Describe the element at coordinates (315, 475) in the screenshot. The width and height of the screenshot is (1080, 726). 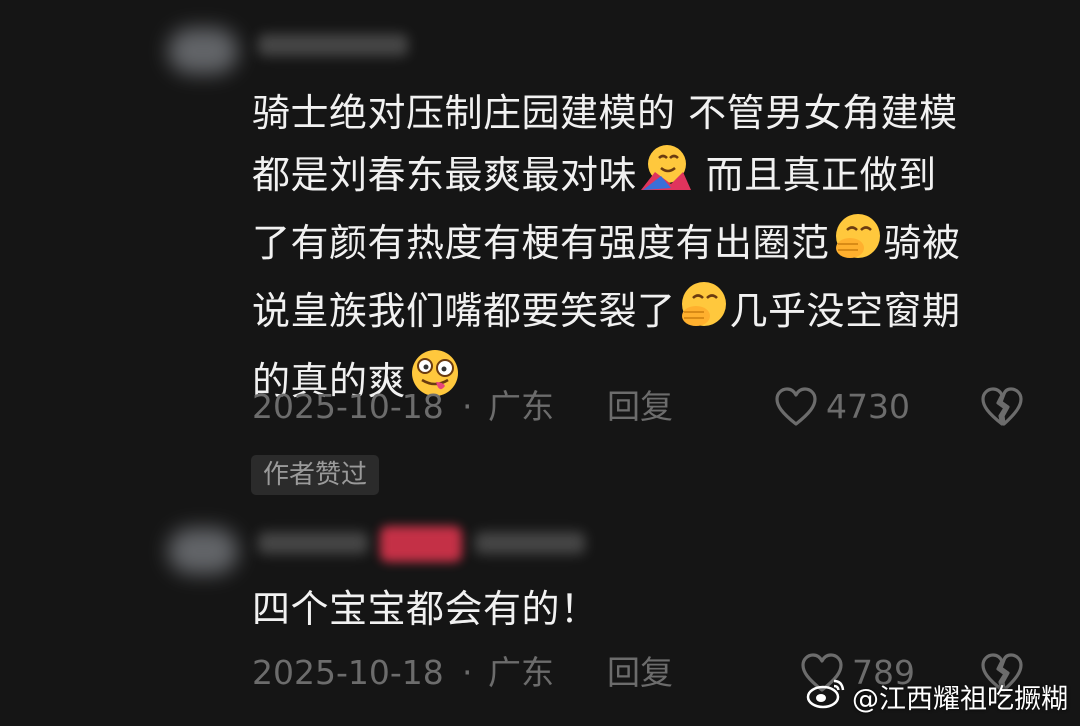
I see `author-liked-badge: 作者赞过` at that location.